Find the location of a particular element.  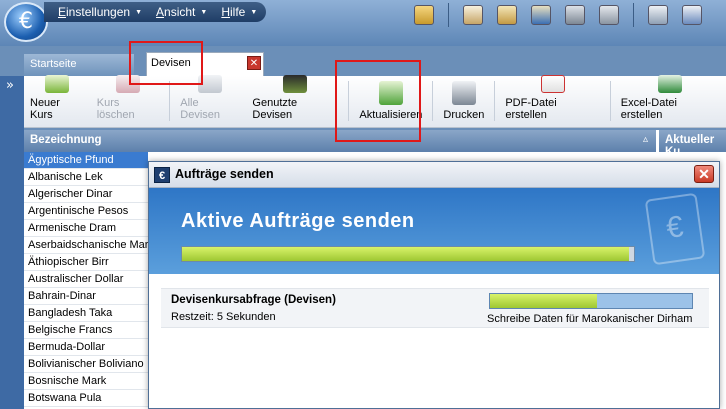

table-row: Argentinische Pesos is located at coordinates (86, 211).